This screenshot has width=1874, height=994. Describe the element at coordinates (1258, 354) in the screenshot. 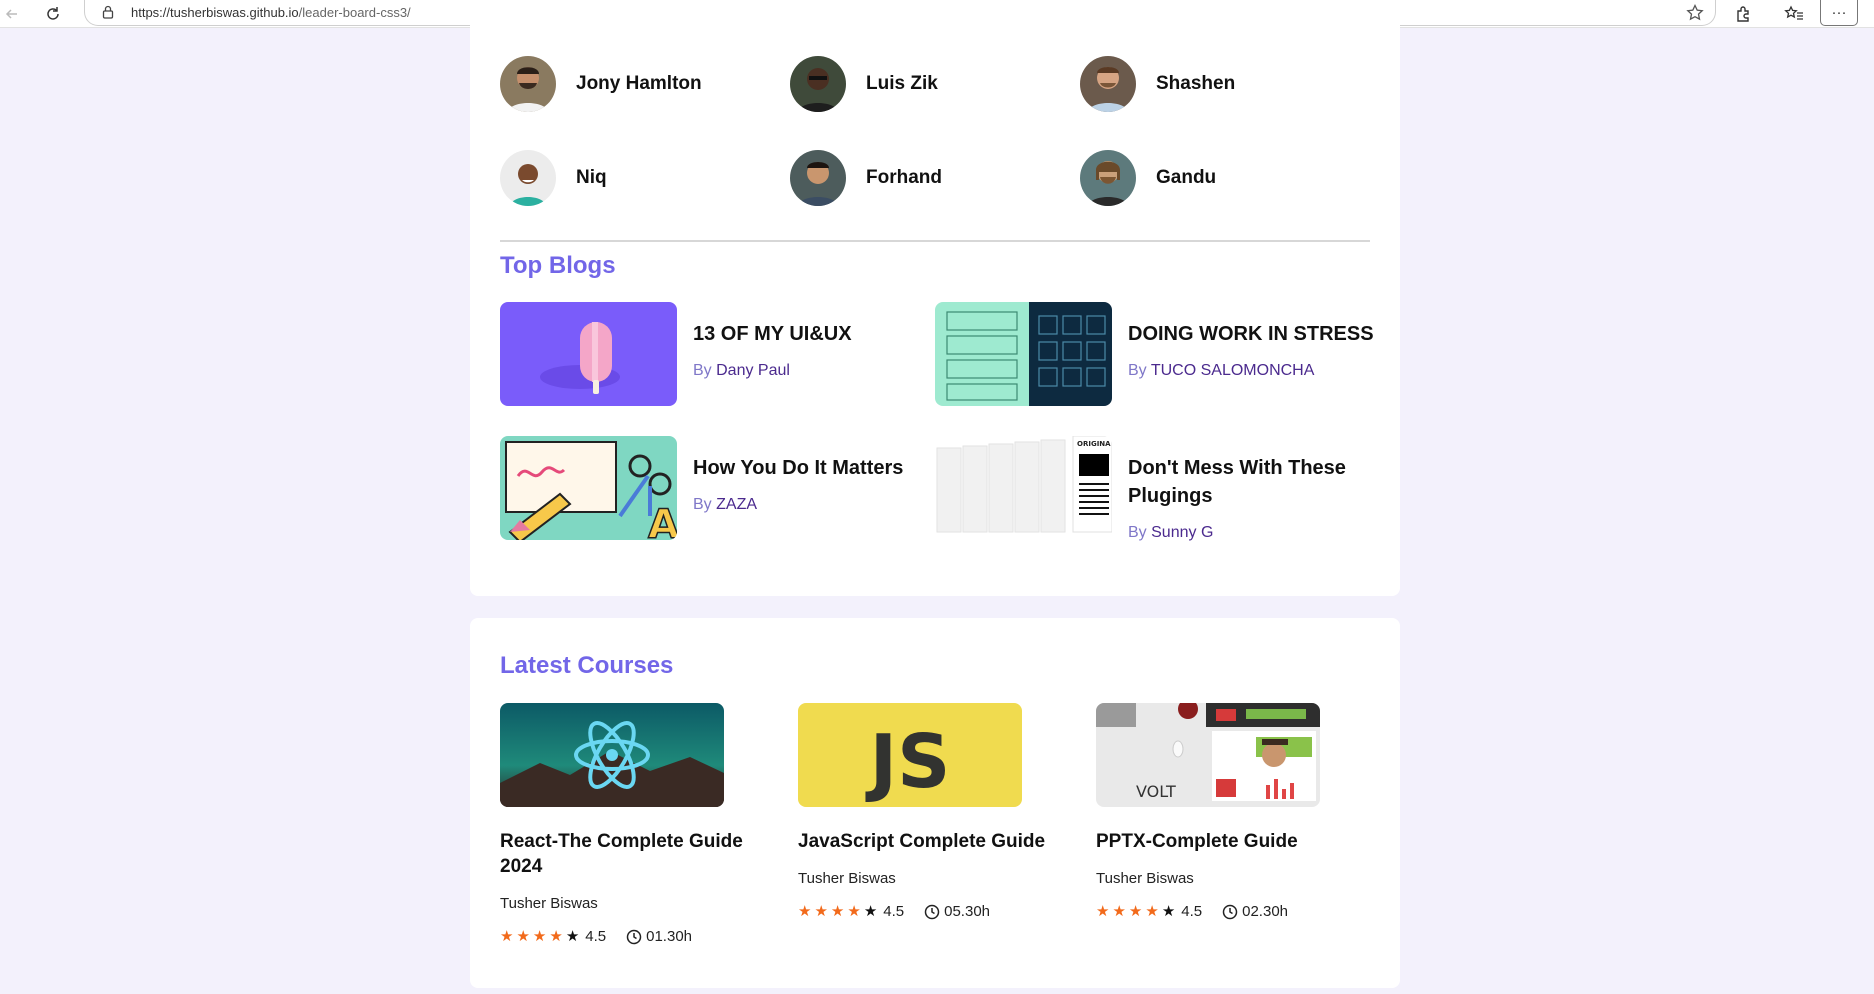

I see `blog-info: DOING WORK IN STRESS By TUCO SALOMONCHA` at that location.